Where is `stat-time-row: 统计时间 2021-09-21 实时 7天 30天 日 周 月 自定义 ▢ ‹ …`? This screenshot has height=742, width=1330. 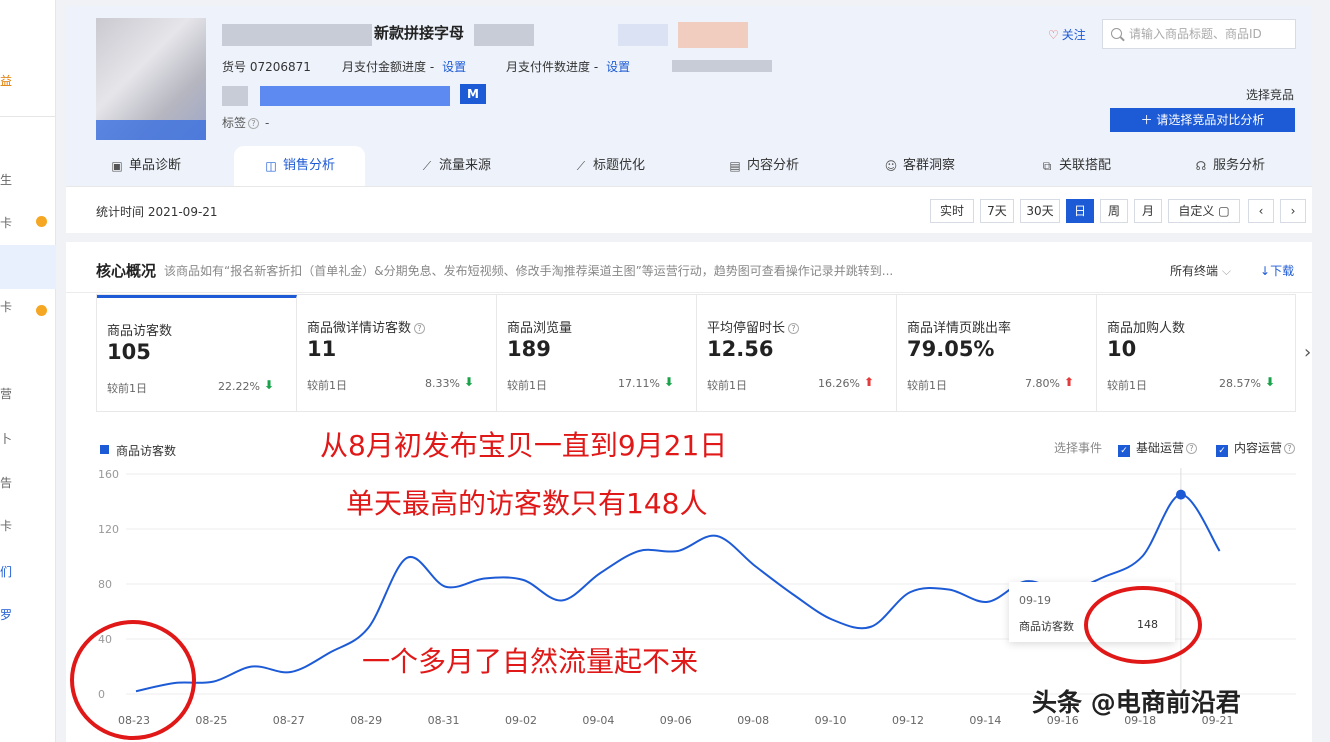
stat-time-row: 统计时间 2021-09-21 实时 7天 30天 日 周 月 自定义 ▢ ‹ … is located at coordinates (689, 209).